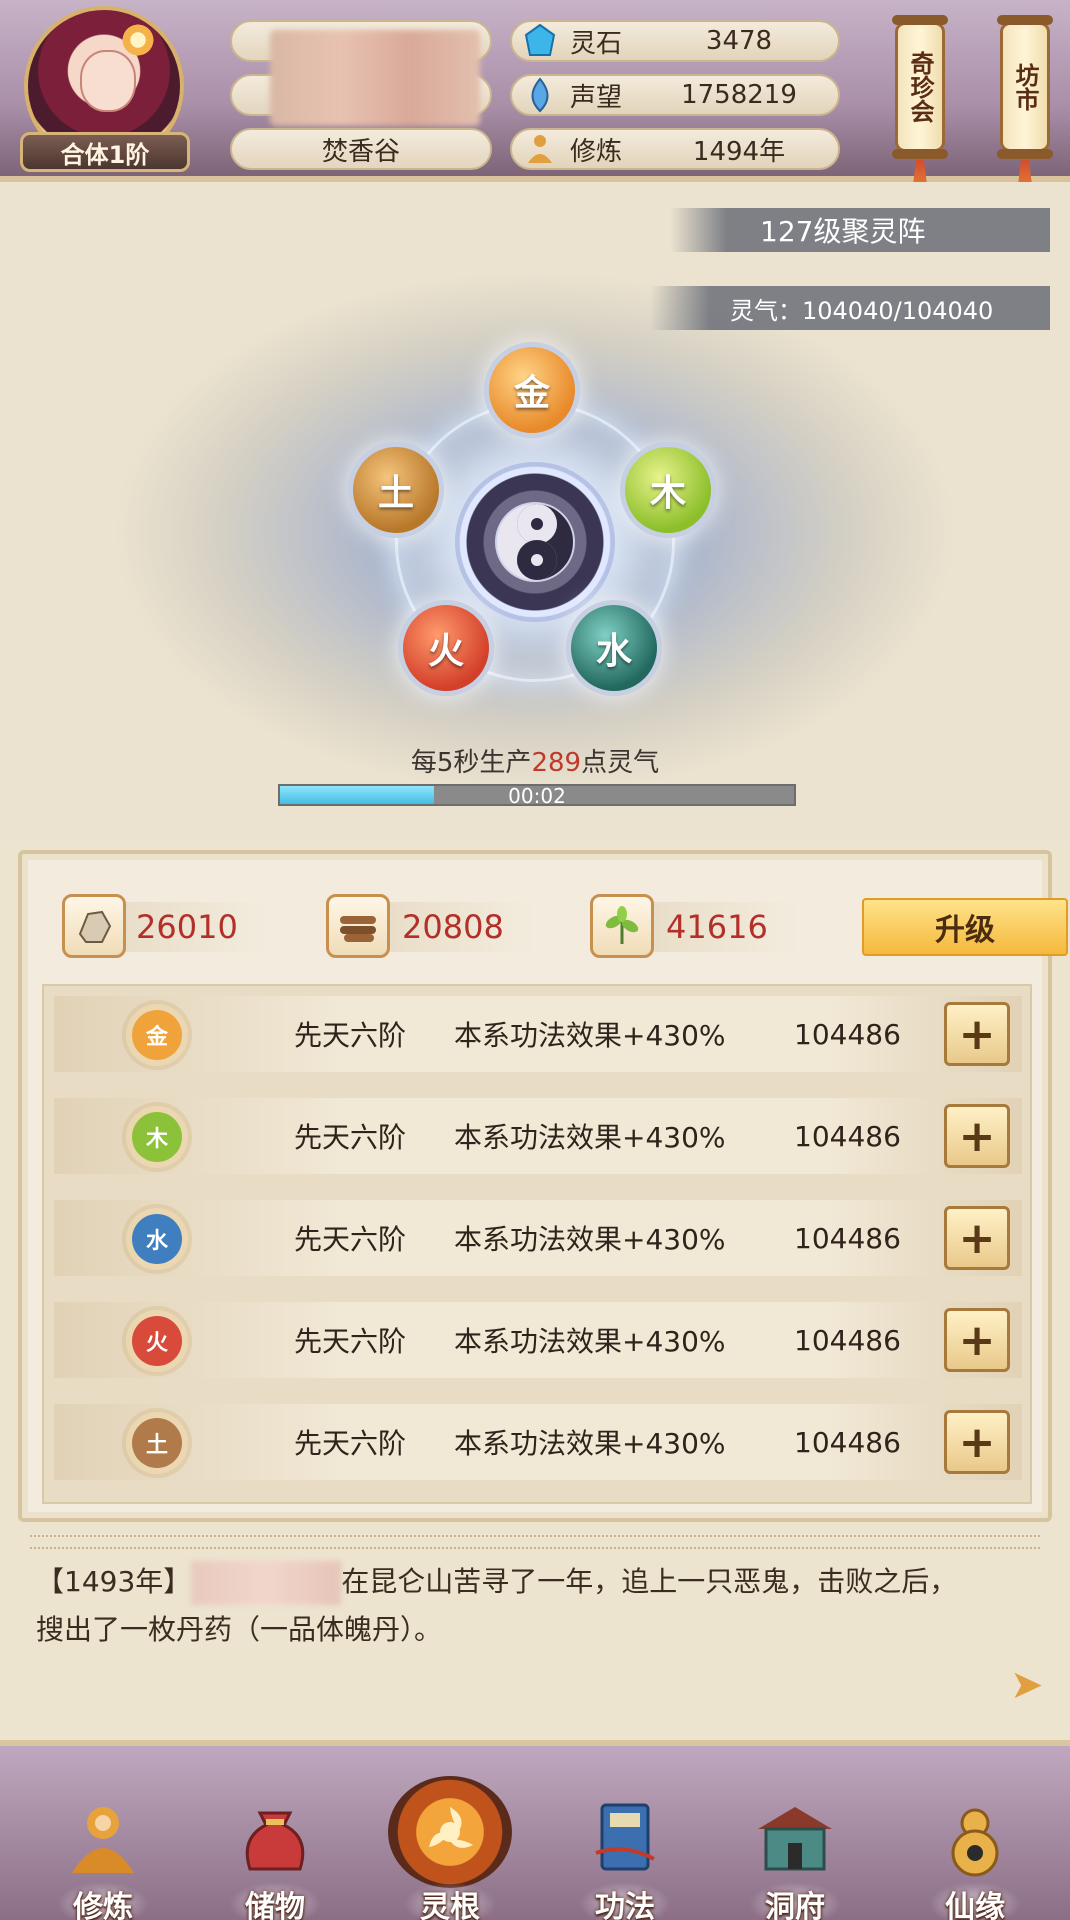 This screenshot has height=1920, width=1070. Describe the element at coordinates (450, 1901) in the screenshot. I see `nav-label: 灵根` at that location.